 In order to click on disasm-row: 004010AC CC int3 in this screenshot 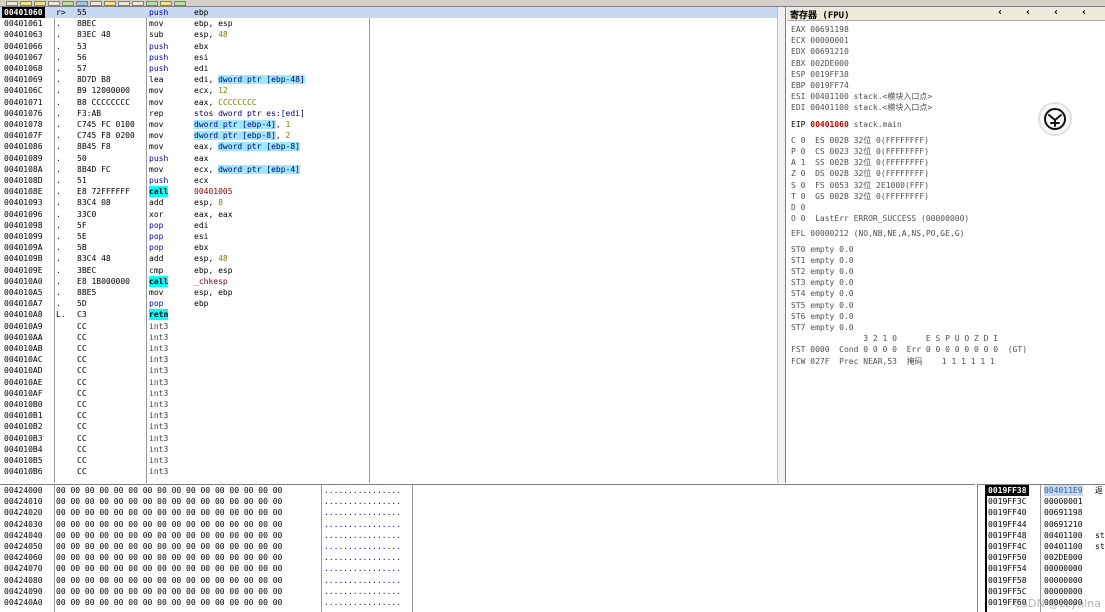, I will do `click(388, 359)`.